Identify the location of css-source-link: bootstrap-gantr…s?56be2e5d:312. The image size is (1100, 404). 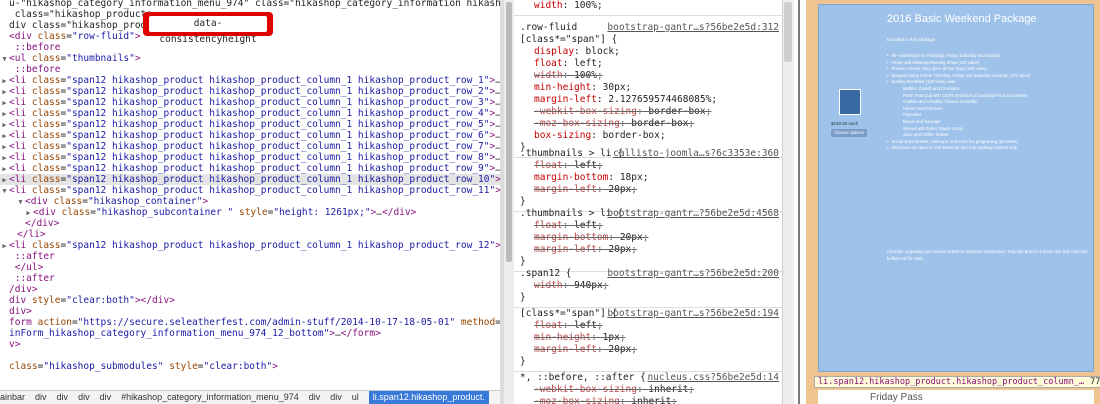
(693, 28).